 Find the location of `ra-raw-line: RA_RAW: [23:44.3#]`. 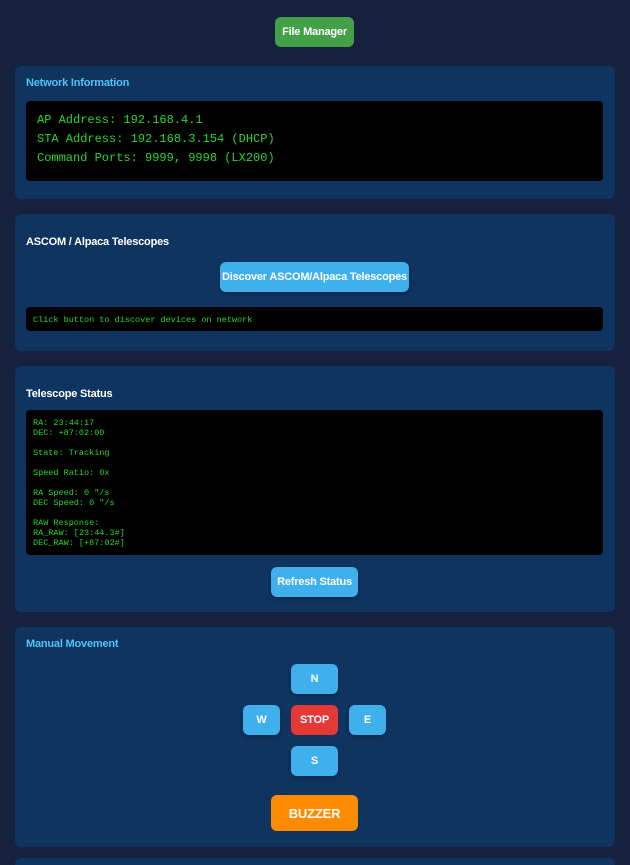

ra-raw-line: RA_RAW: [23:44.3#] is located at coordinates (79, 533).